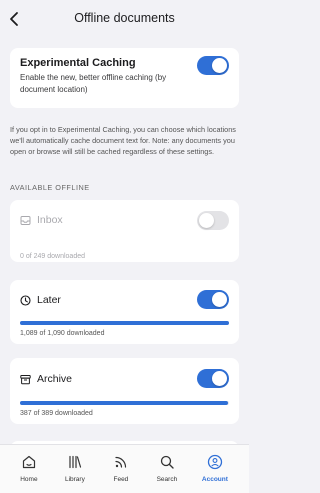 The height and width of the screenshot is (493, 320). Describe the element at coordinates (62, 333) in the screenshot. I see `download-count: 1,089 of 1,090 downloaded` at that location.